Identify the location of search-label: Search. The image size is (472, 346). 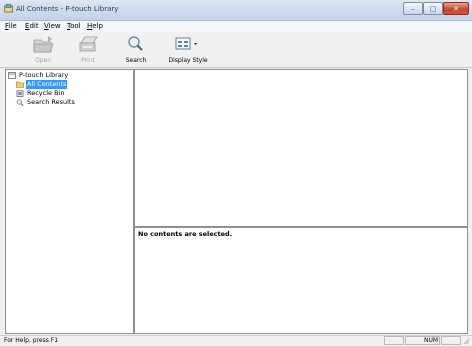
(136, 60).